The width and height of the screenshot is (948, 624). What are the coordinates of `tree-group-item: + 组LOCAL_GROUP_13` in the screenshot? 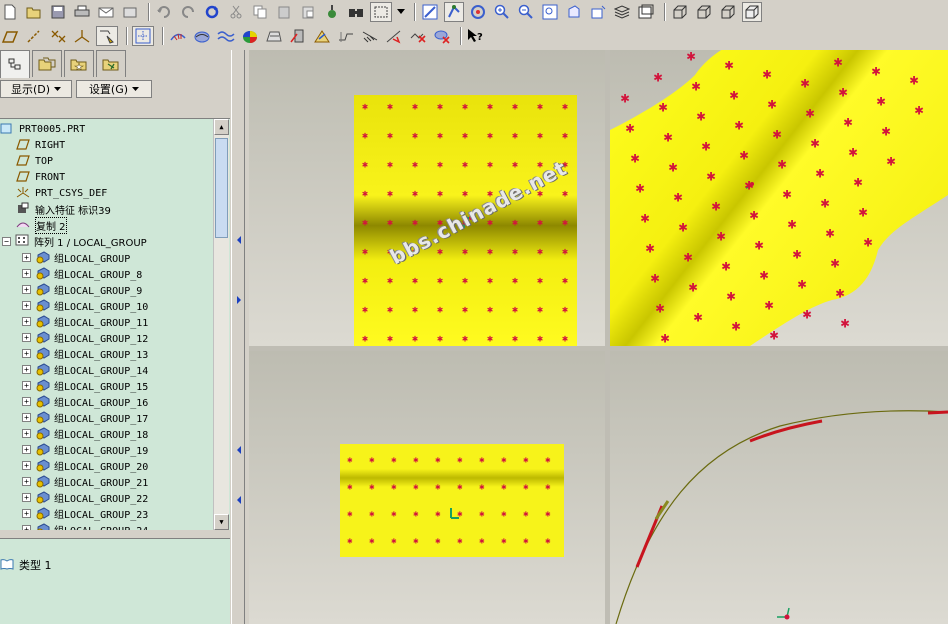 It's located at (85, 353).